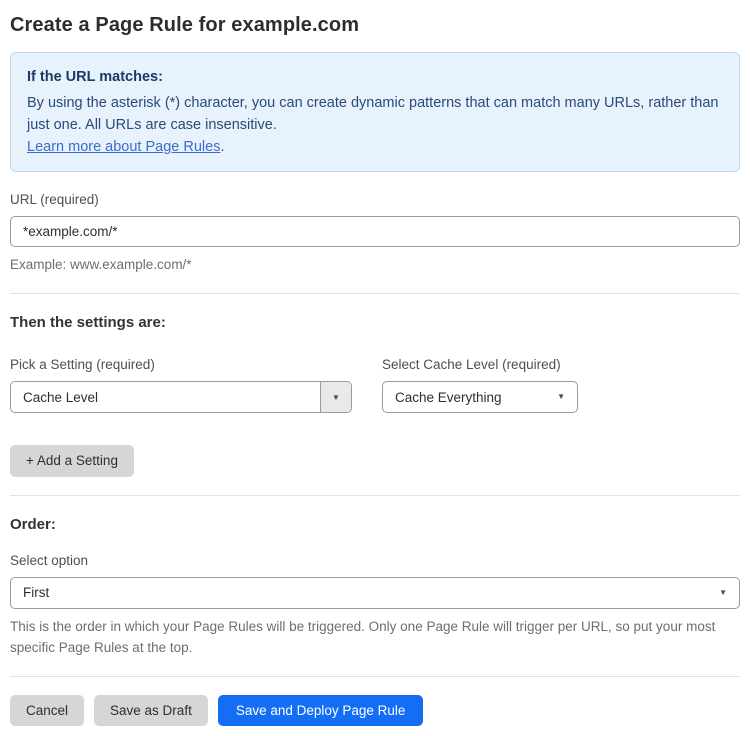  What do you see at coordinates (448, 397) in the screenshot?
I see `cache-level-value: Cache Everything` at bounding box center [448, 397].